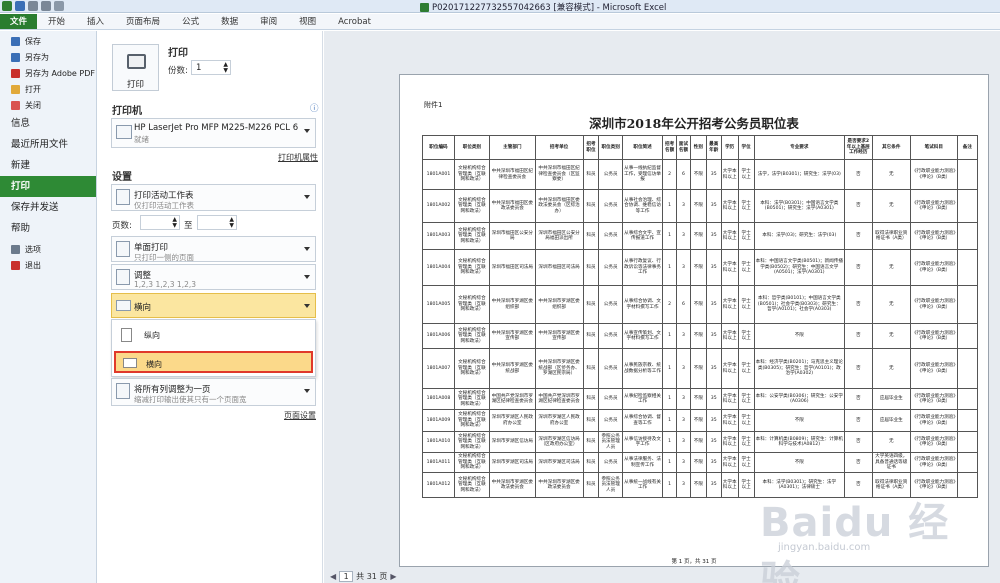 Image resolution: width=1000 pixels, height=583 pixels. I want to click on sheet-title: 深圳市2018年公开招考公务员职位表, so click(694, 123).